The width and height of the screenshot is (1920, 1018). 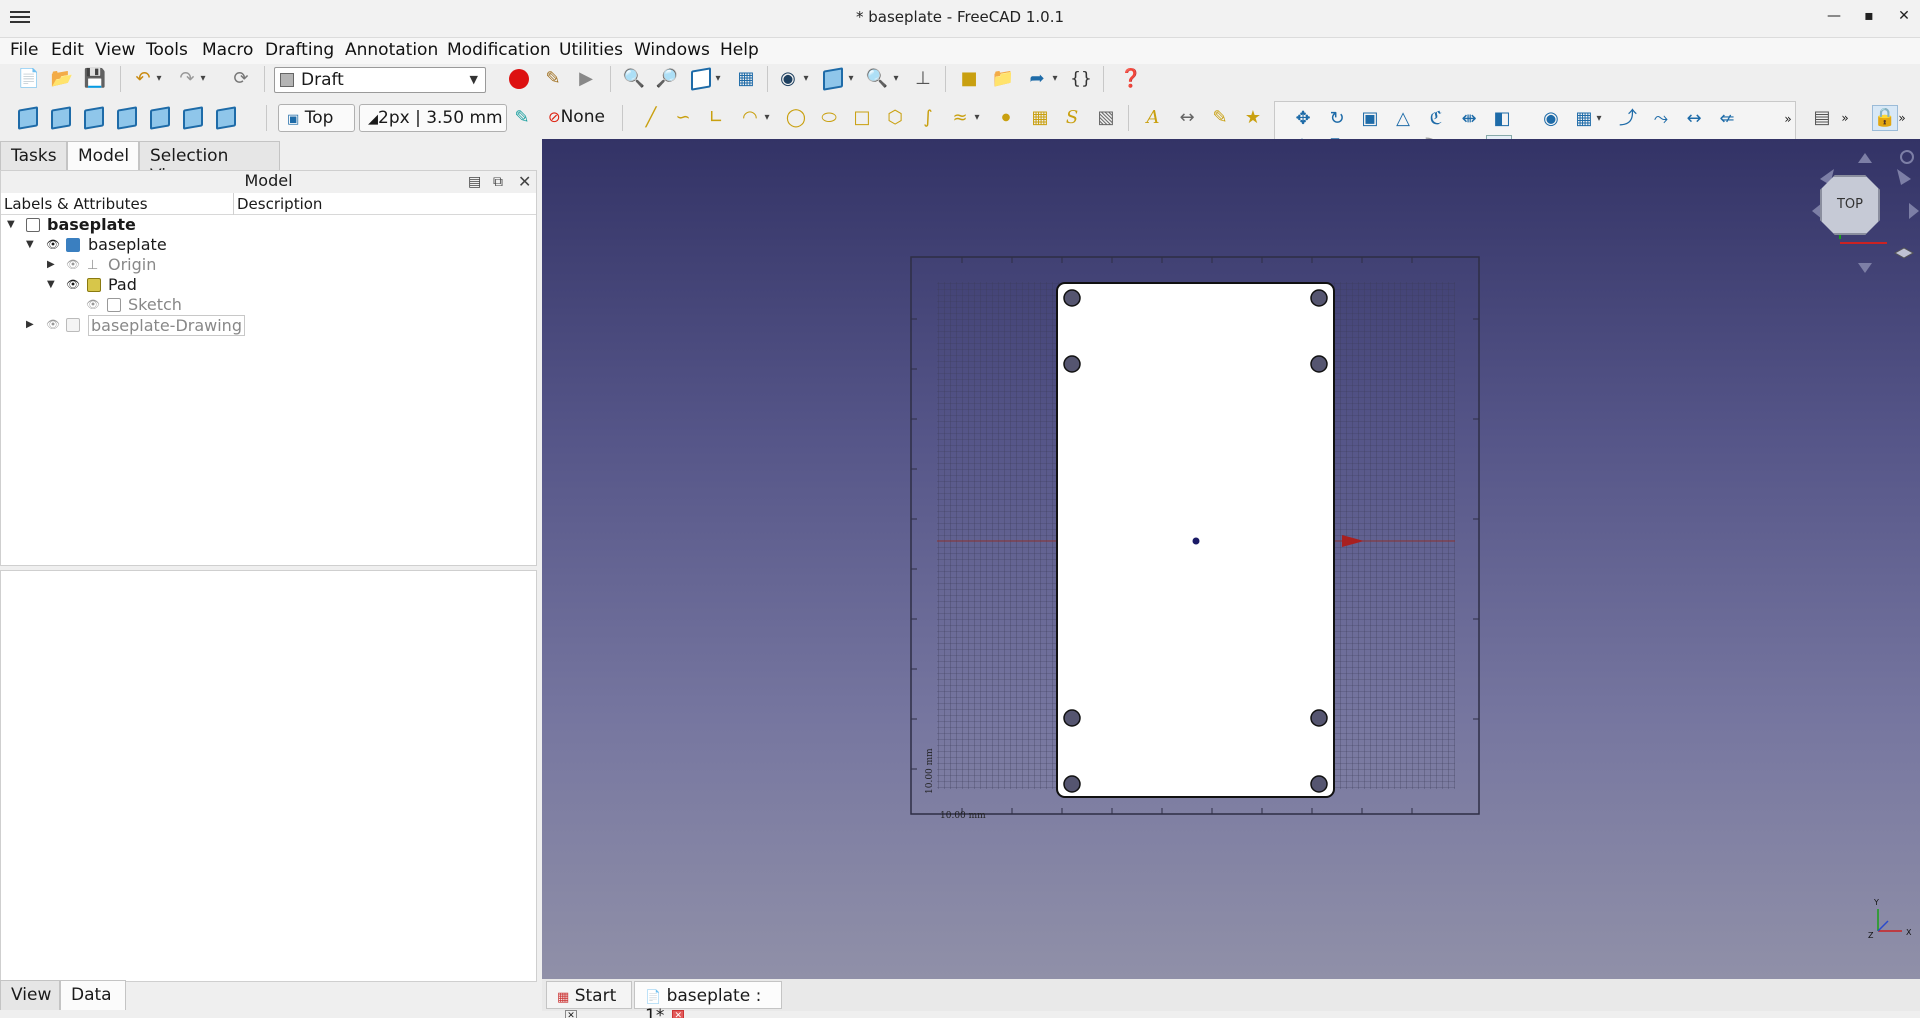 What do you see at coordinates (1834, 16) in the screenshot?
I see `minimize-icon: —` at bounding box center [1834, 16].